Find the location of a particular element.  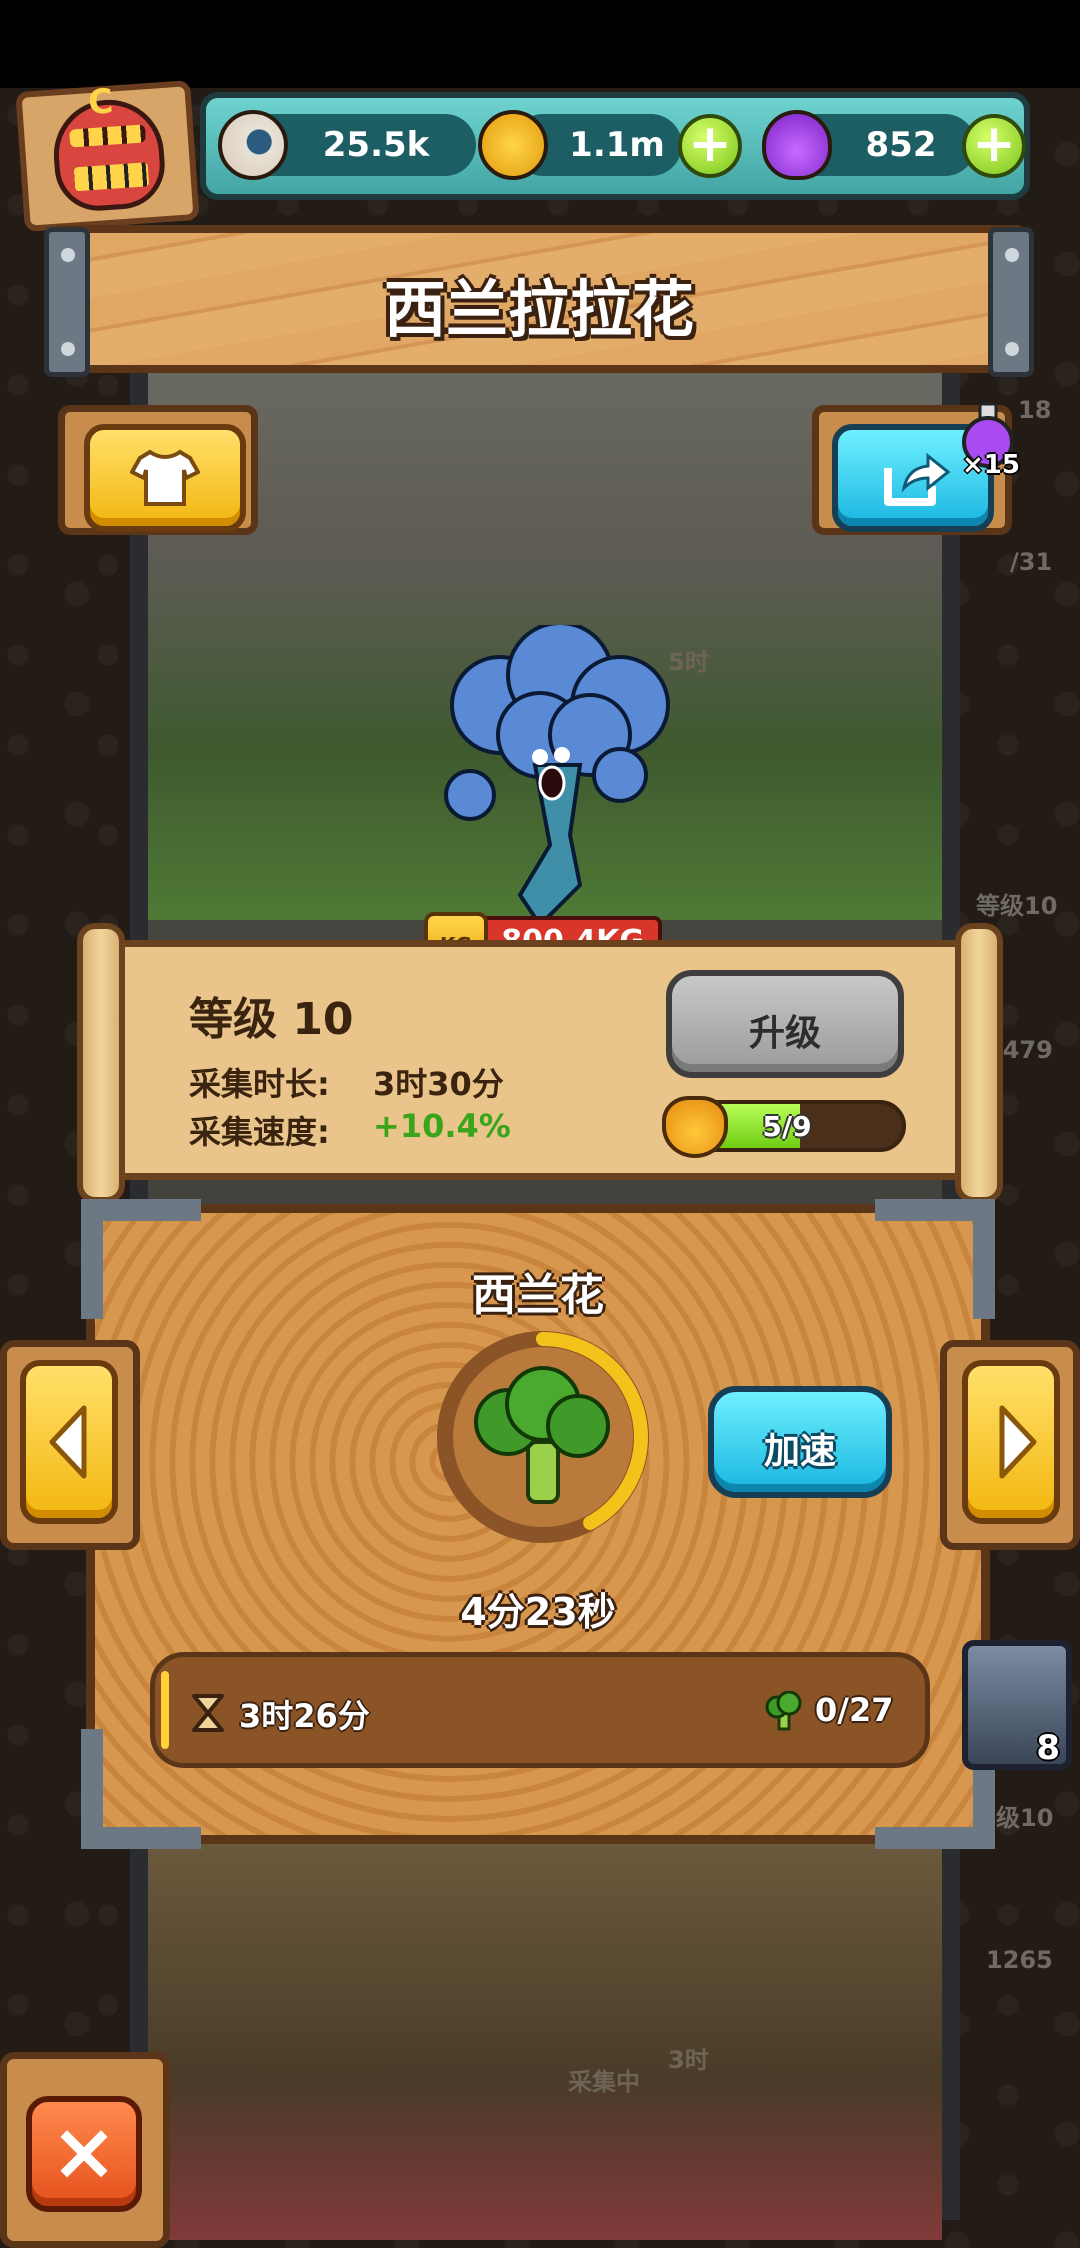

bottom-room-scene is located at coordinates (545, 2040).